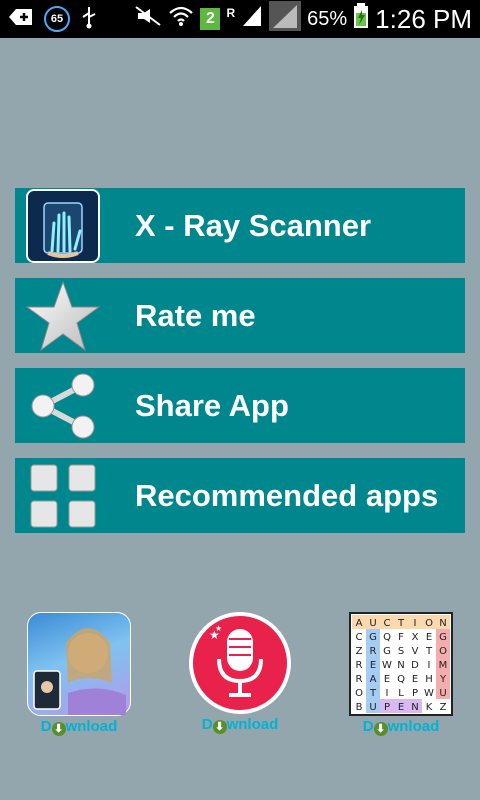  What do you see at coordinates (415, 651) in the screenshot?
I see `grid-letter: V` at bounding box center [415, 651].